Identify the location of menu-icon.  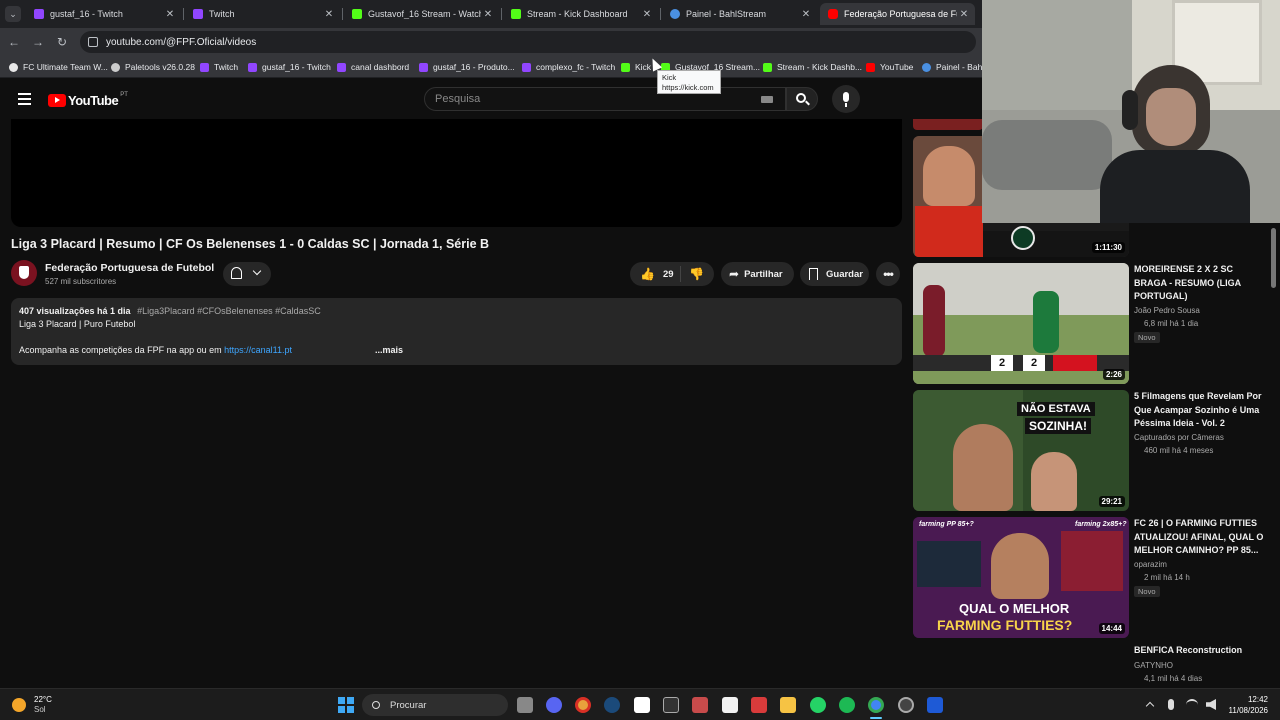
(24, 99).